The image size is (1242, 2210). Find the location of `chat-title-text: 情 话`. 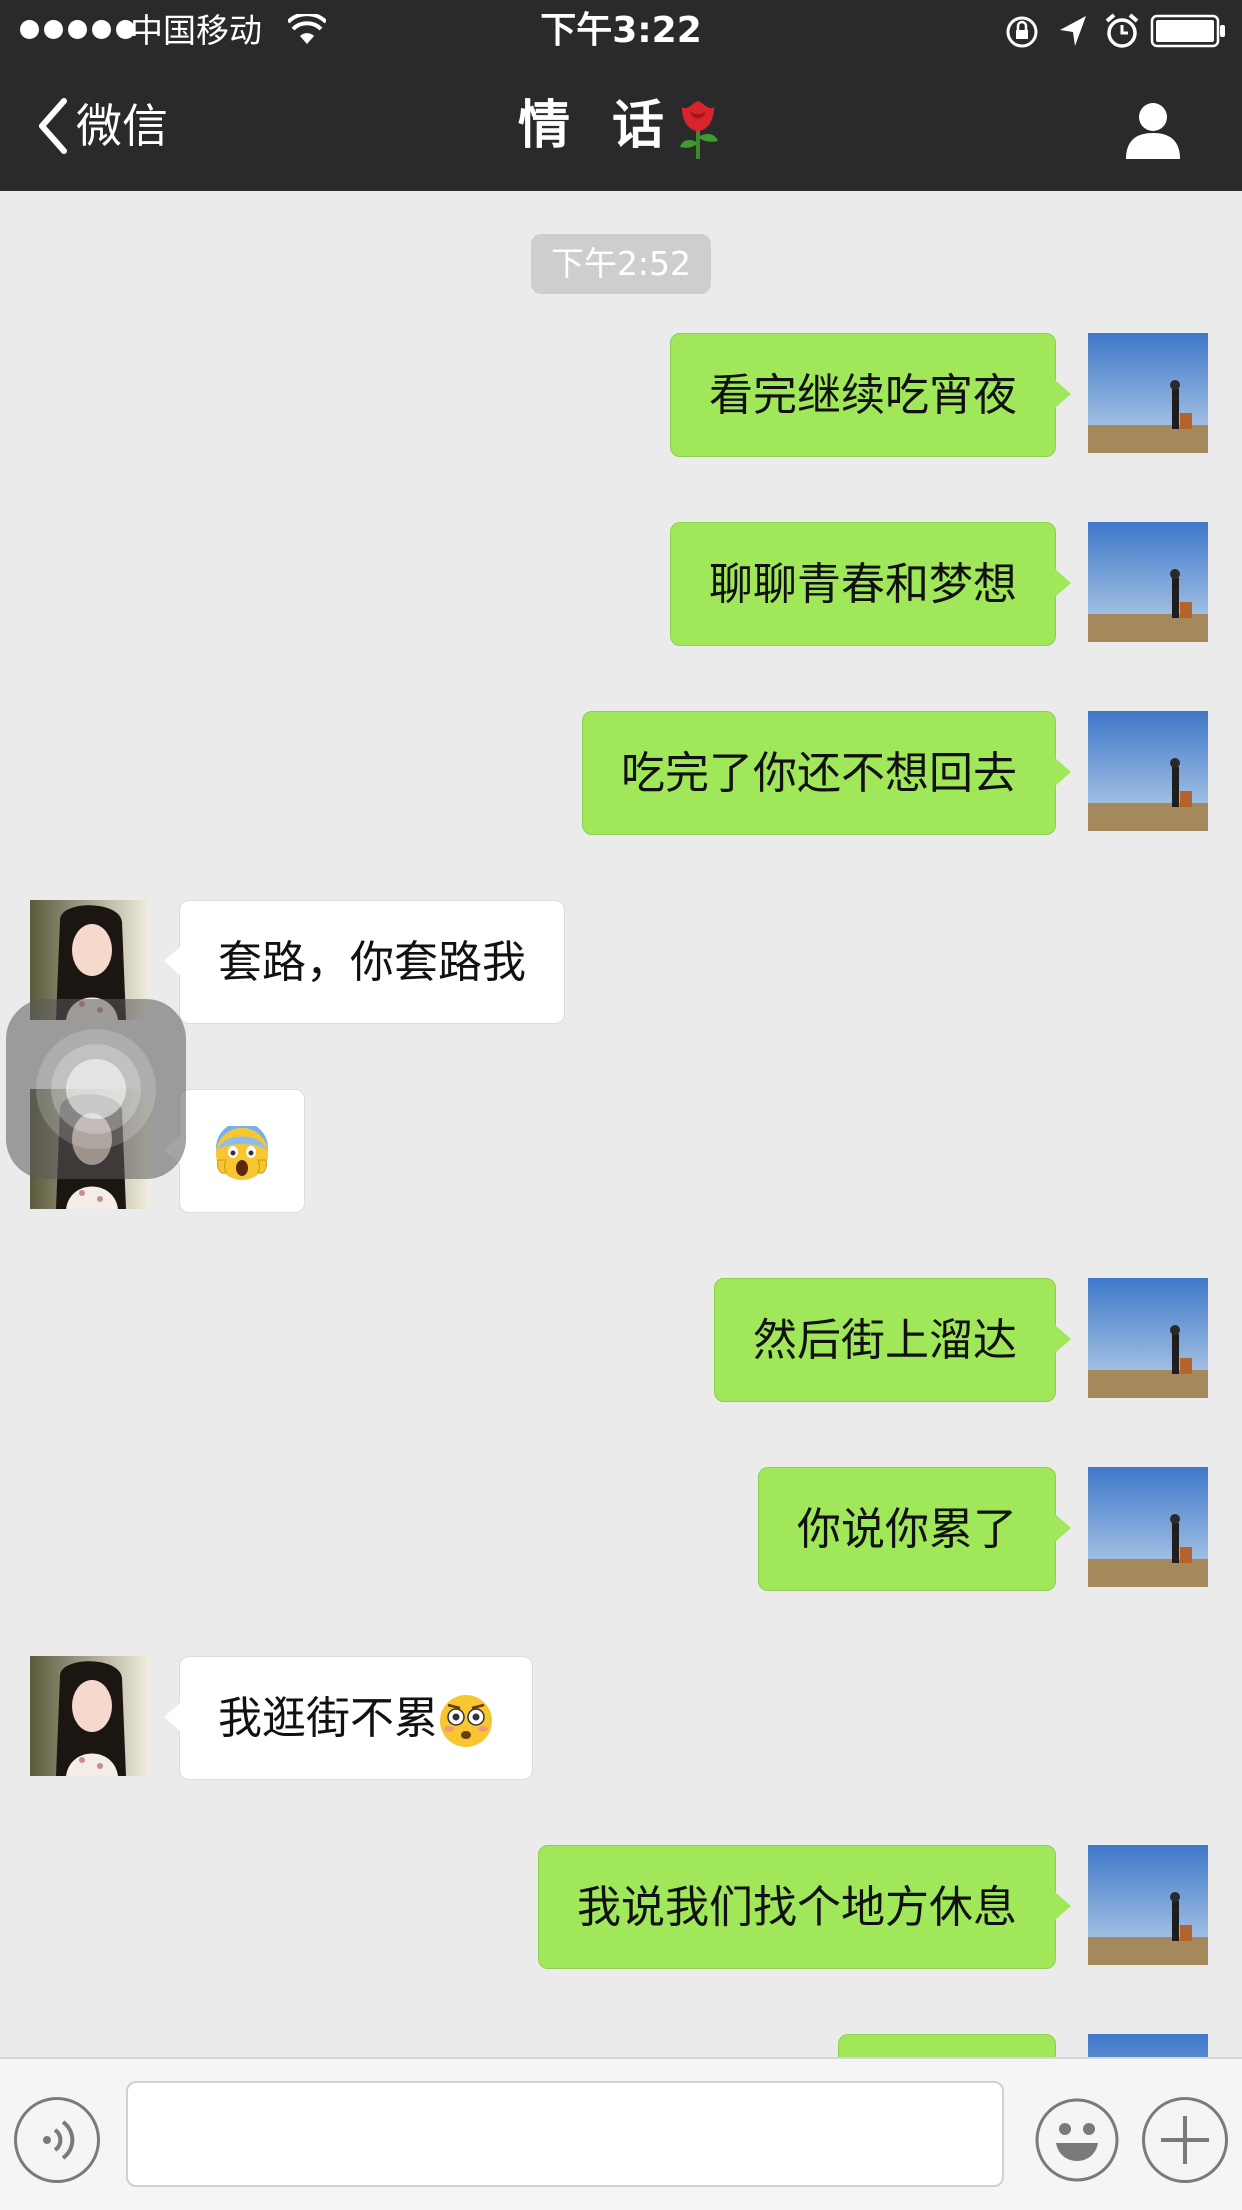

chat-title-text: 情 话 is located at coordinates (597, 126).